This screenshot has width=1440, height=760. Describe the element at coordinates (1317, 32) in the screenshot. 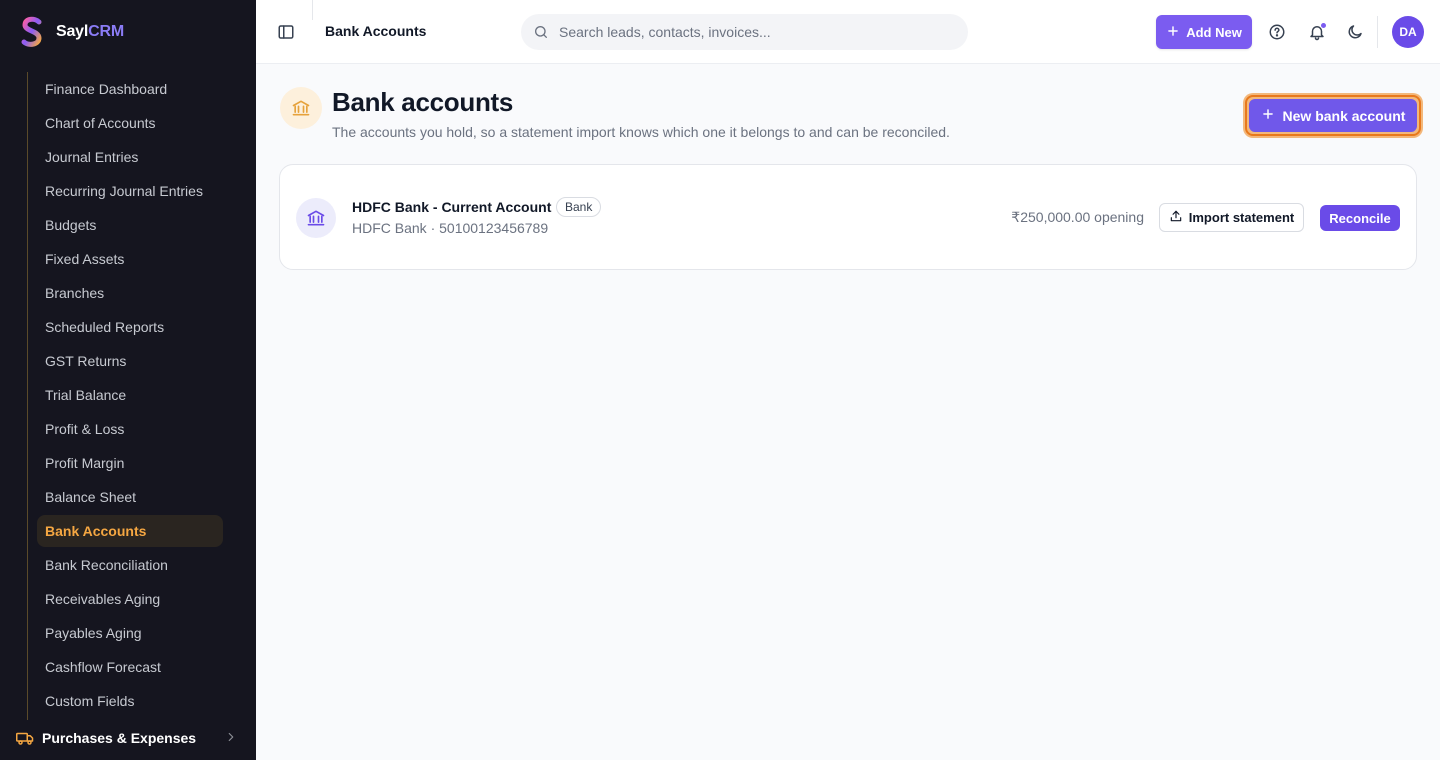

I see `bell-icon` at that location.